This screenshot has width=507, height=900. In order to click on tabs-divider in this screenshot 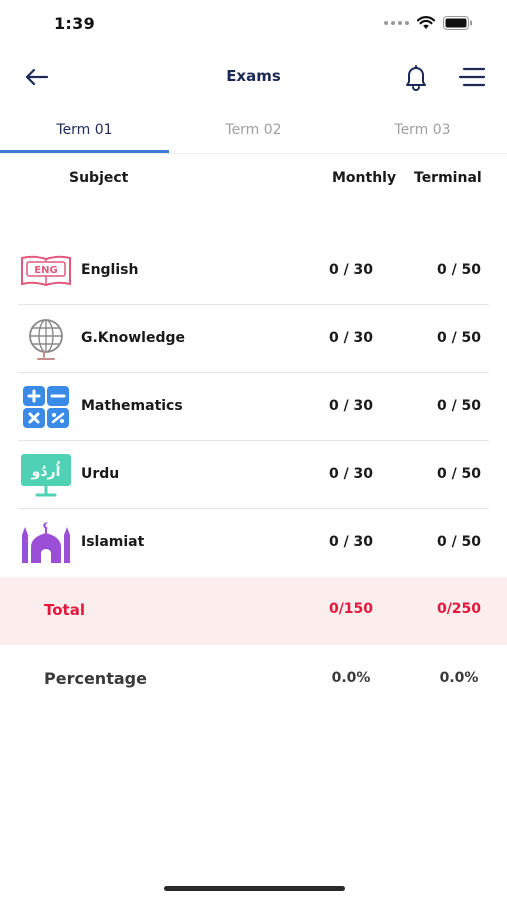, I will do `click(253, 153)`.